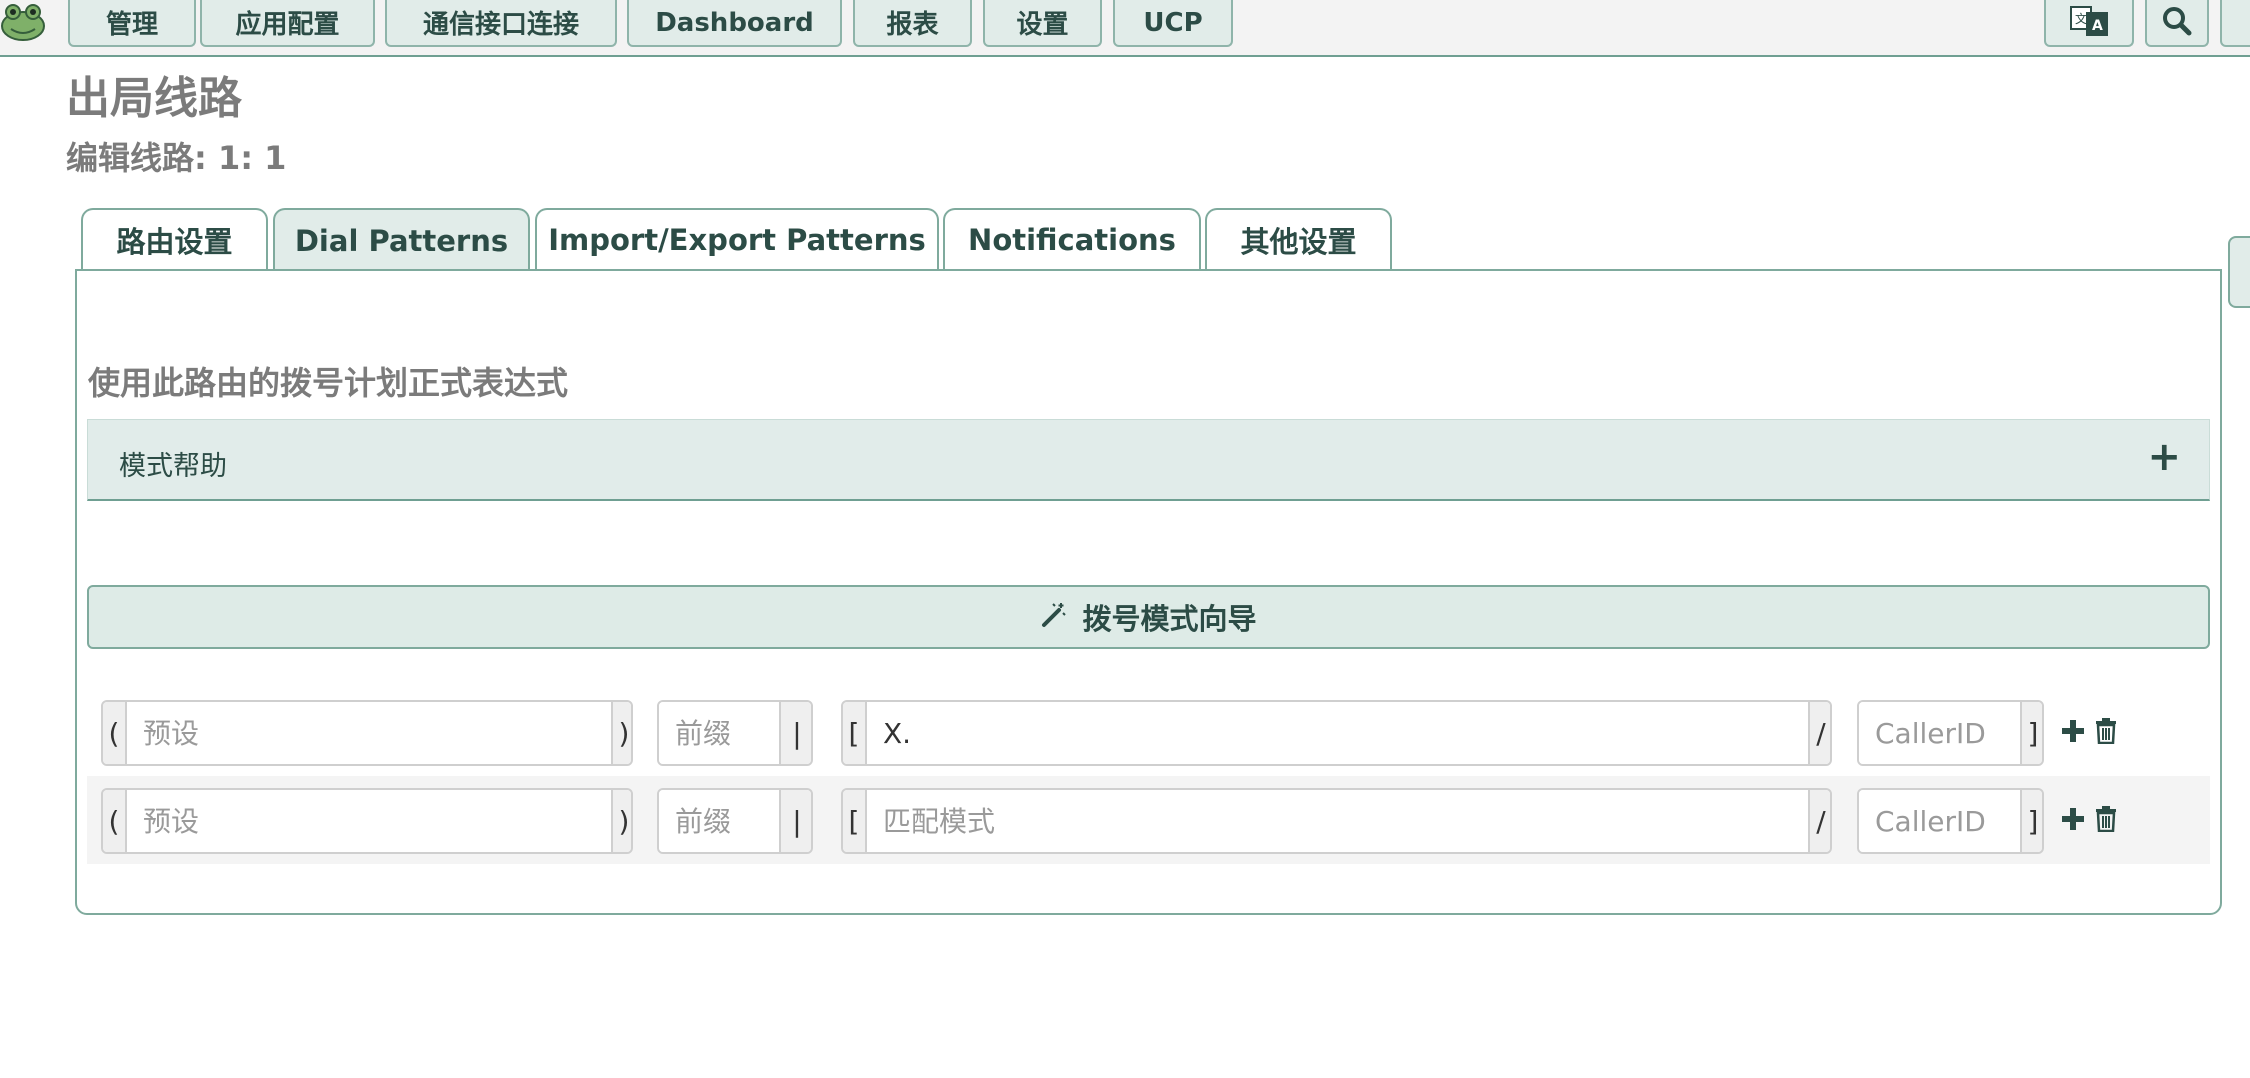  What do you see at coordinates (734, 23) in the screenshot?
I see `nav-dashboard: Dashboard` at bounding box center [734, 23].